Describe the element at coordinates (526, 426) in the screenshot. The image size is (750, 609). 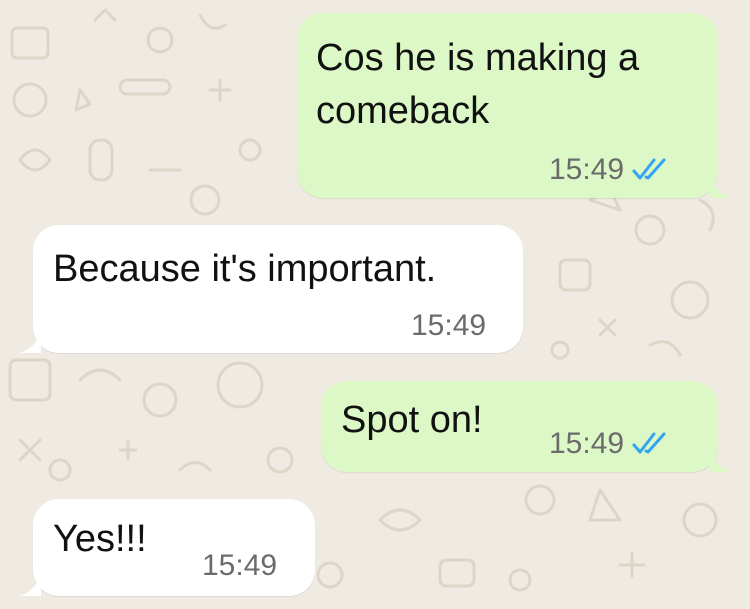
I see `outgoing-message-bubble: Spot on! 15:49` at that location.